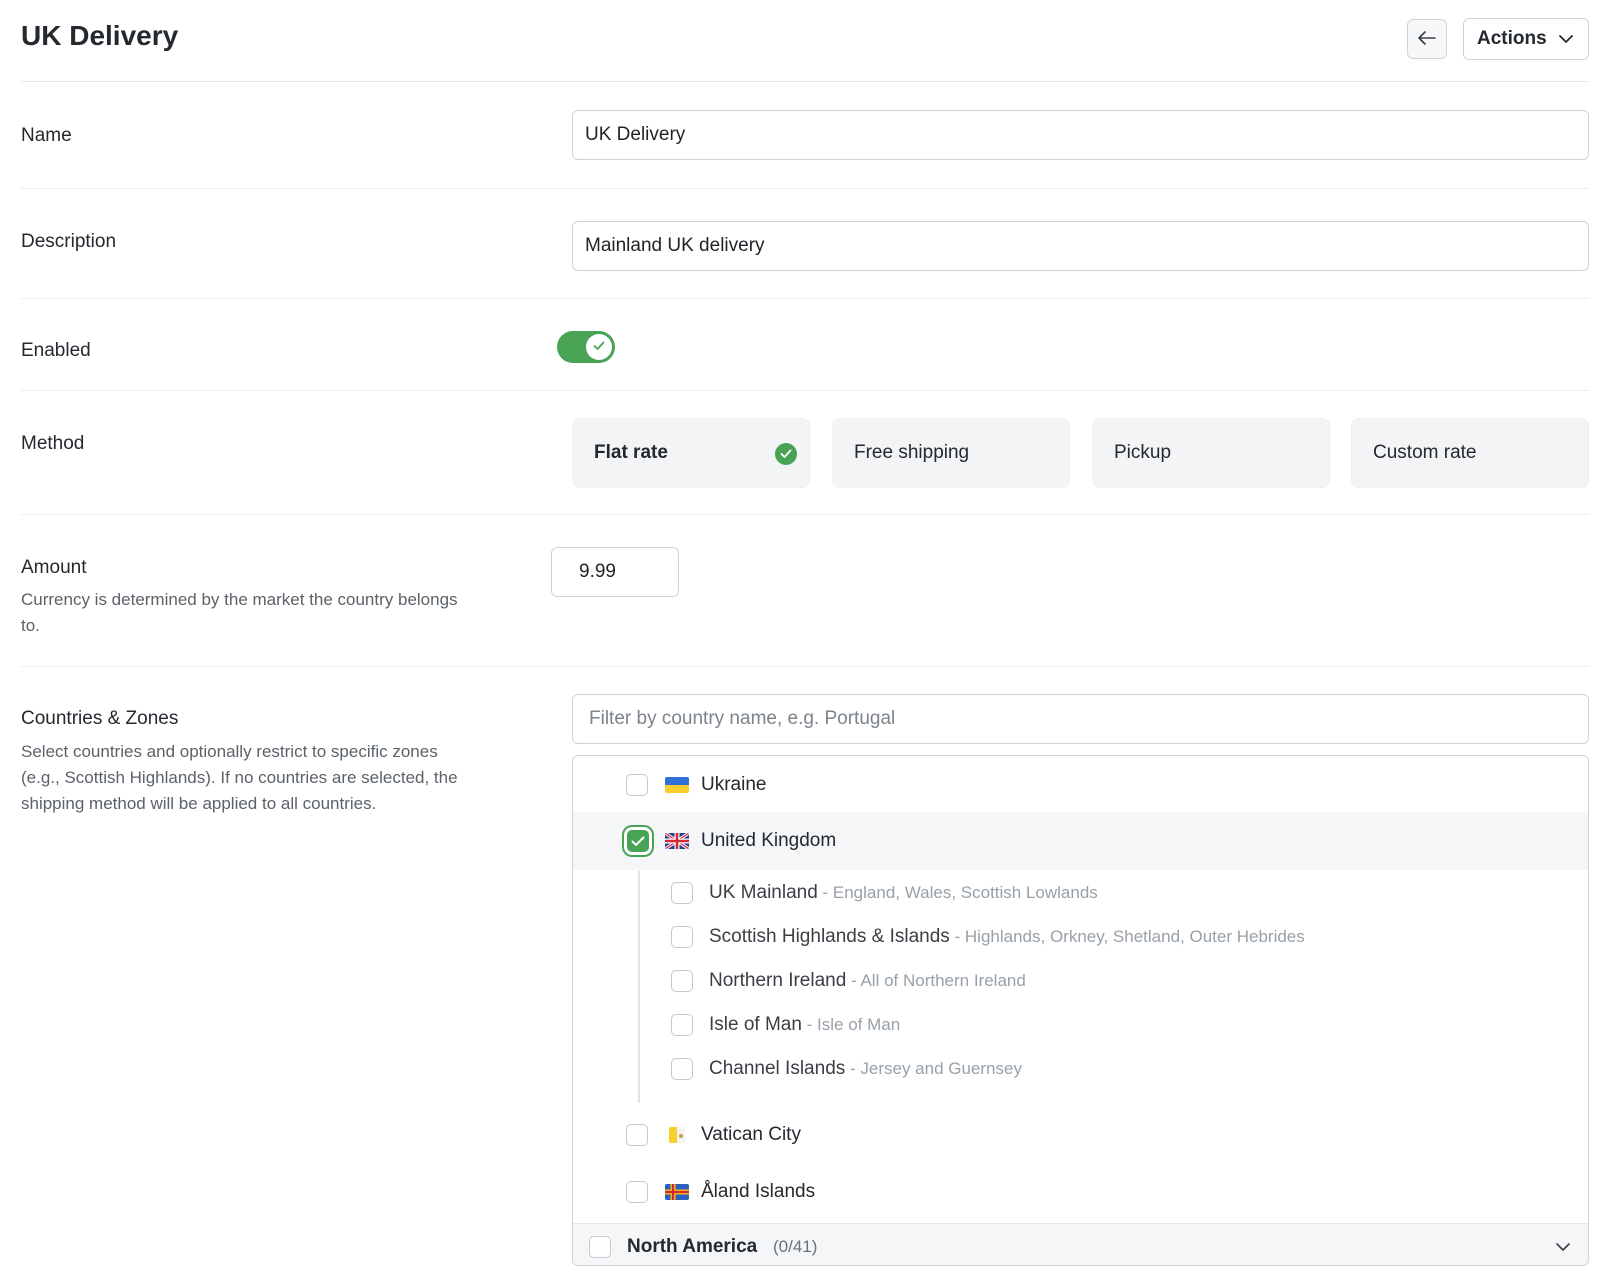 Image resolution: width=1600 pixels, height=1282 pixels. I want to click on method-option-flat-rate: Flat rate, so click(691, 453).